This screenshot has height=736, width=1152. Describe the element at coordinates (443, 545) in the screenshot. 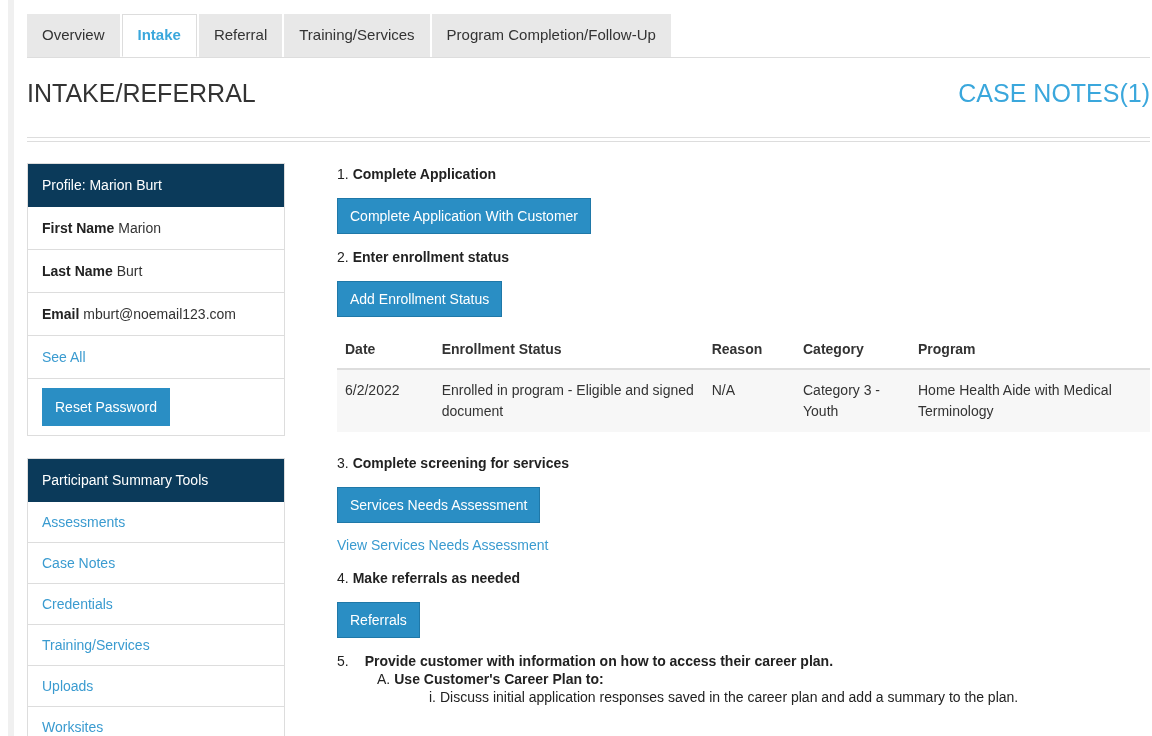

I see `view-link: View Services Needs Assessment` at that location.